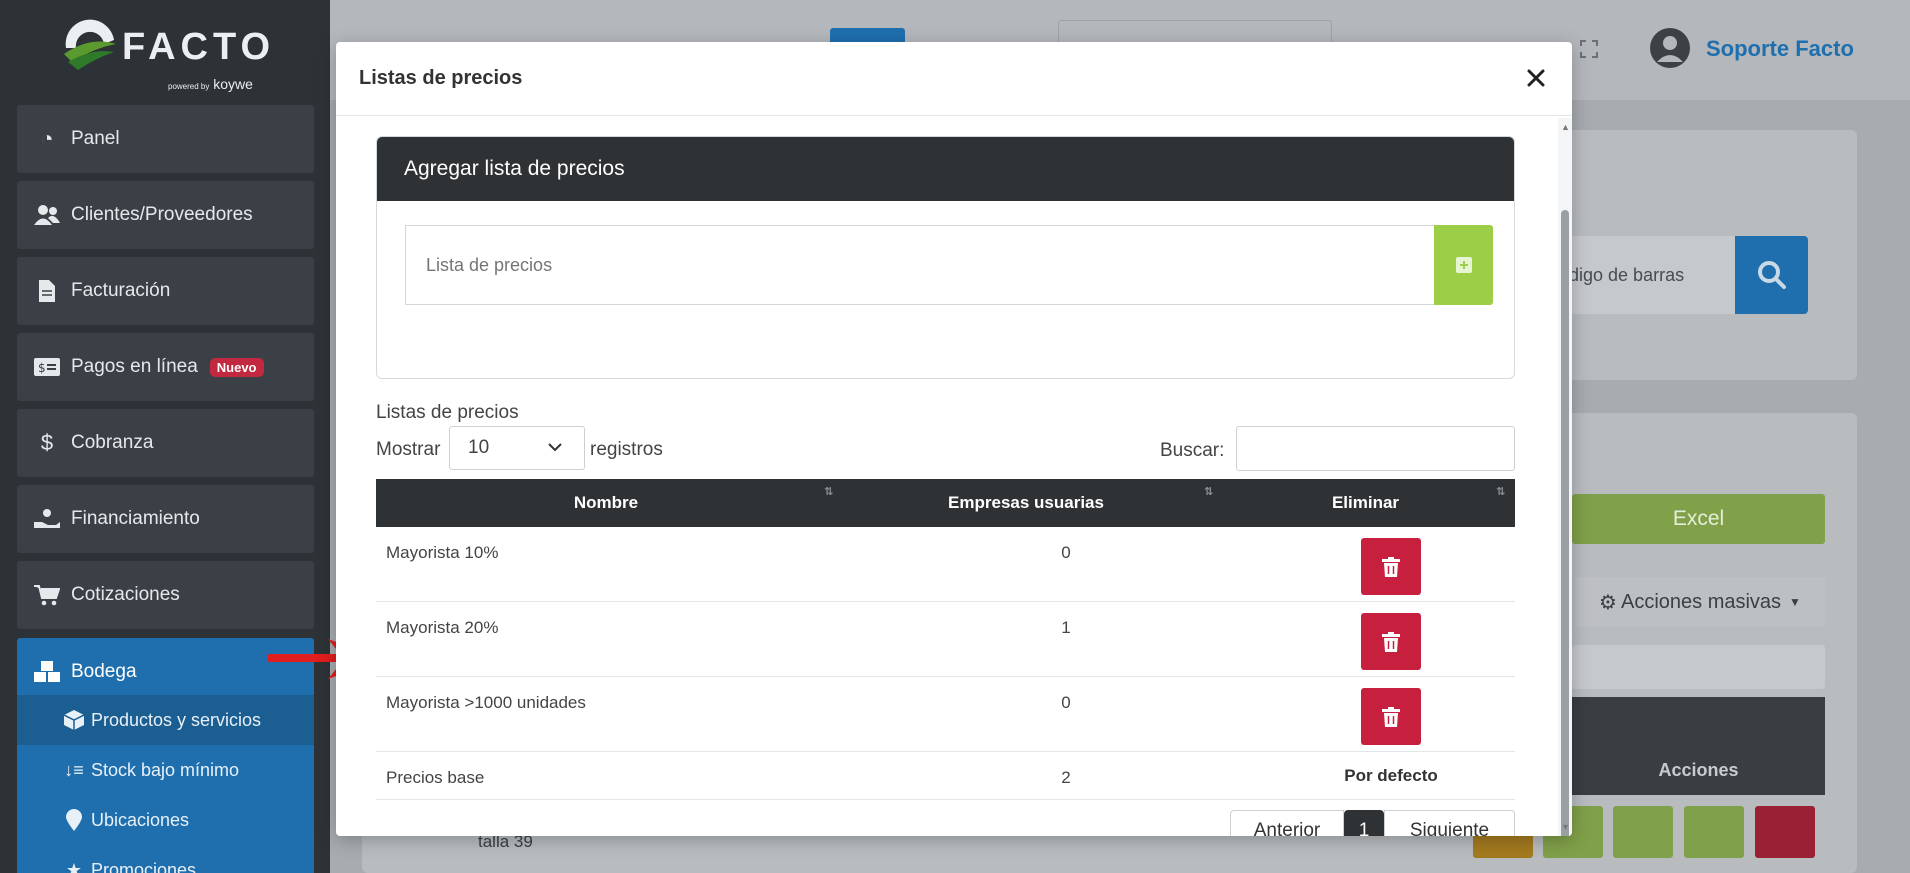 This screenshot has height=873, width=1910. What do you see at coordinates (165, 720) in the screenshot?
I see `sidebar-subitem-products: Productos y servicios` at bounding box center [165, 720].